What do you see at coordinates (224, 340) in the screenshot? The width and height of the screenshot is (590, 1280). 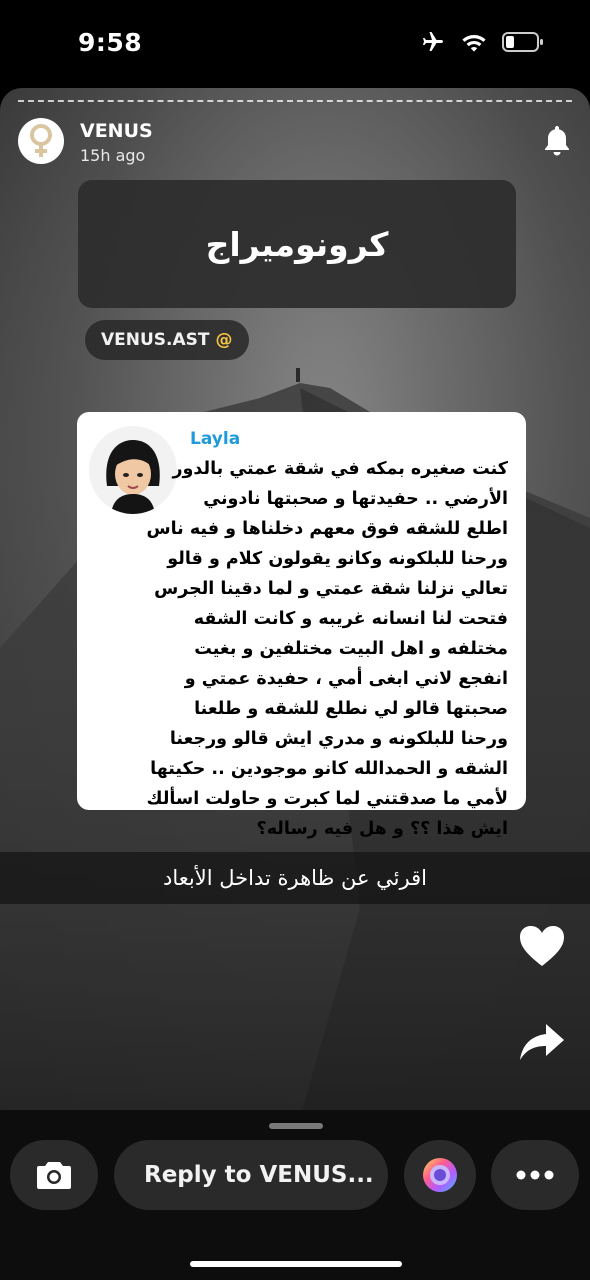 I see `mention-at-symbol: @` at bounding box center [224, 340].